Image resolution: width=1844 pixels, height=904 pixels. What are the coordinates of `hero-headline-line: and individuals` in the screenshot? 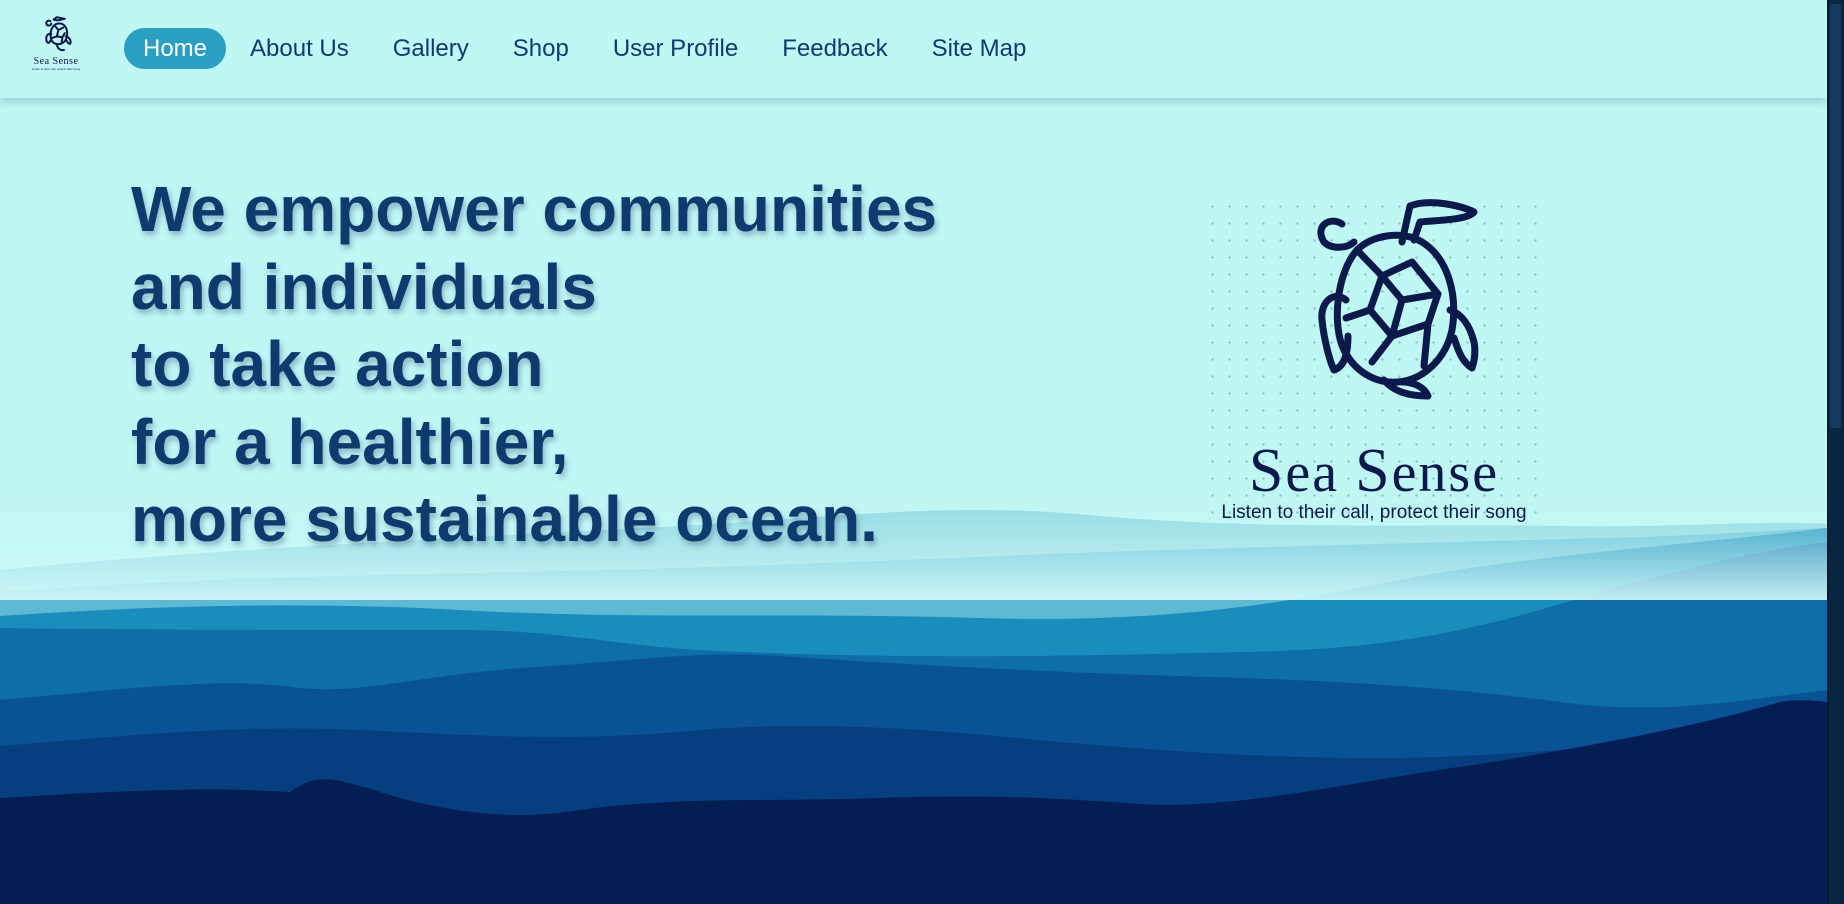 It's located at (364, 286).